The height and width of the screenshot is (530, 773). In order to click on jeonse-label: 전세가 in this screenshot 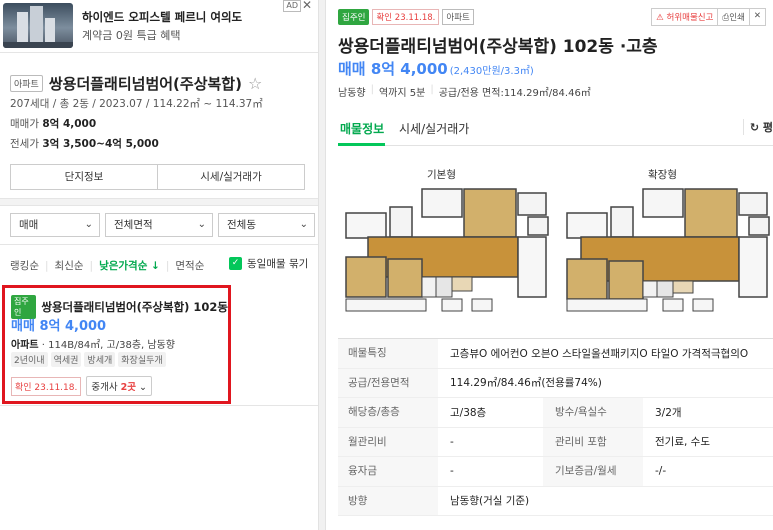, I will do `click(24, 144)`.